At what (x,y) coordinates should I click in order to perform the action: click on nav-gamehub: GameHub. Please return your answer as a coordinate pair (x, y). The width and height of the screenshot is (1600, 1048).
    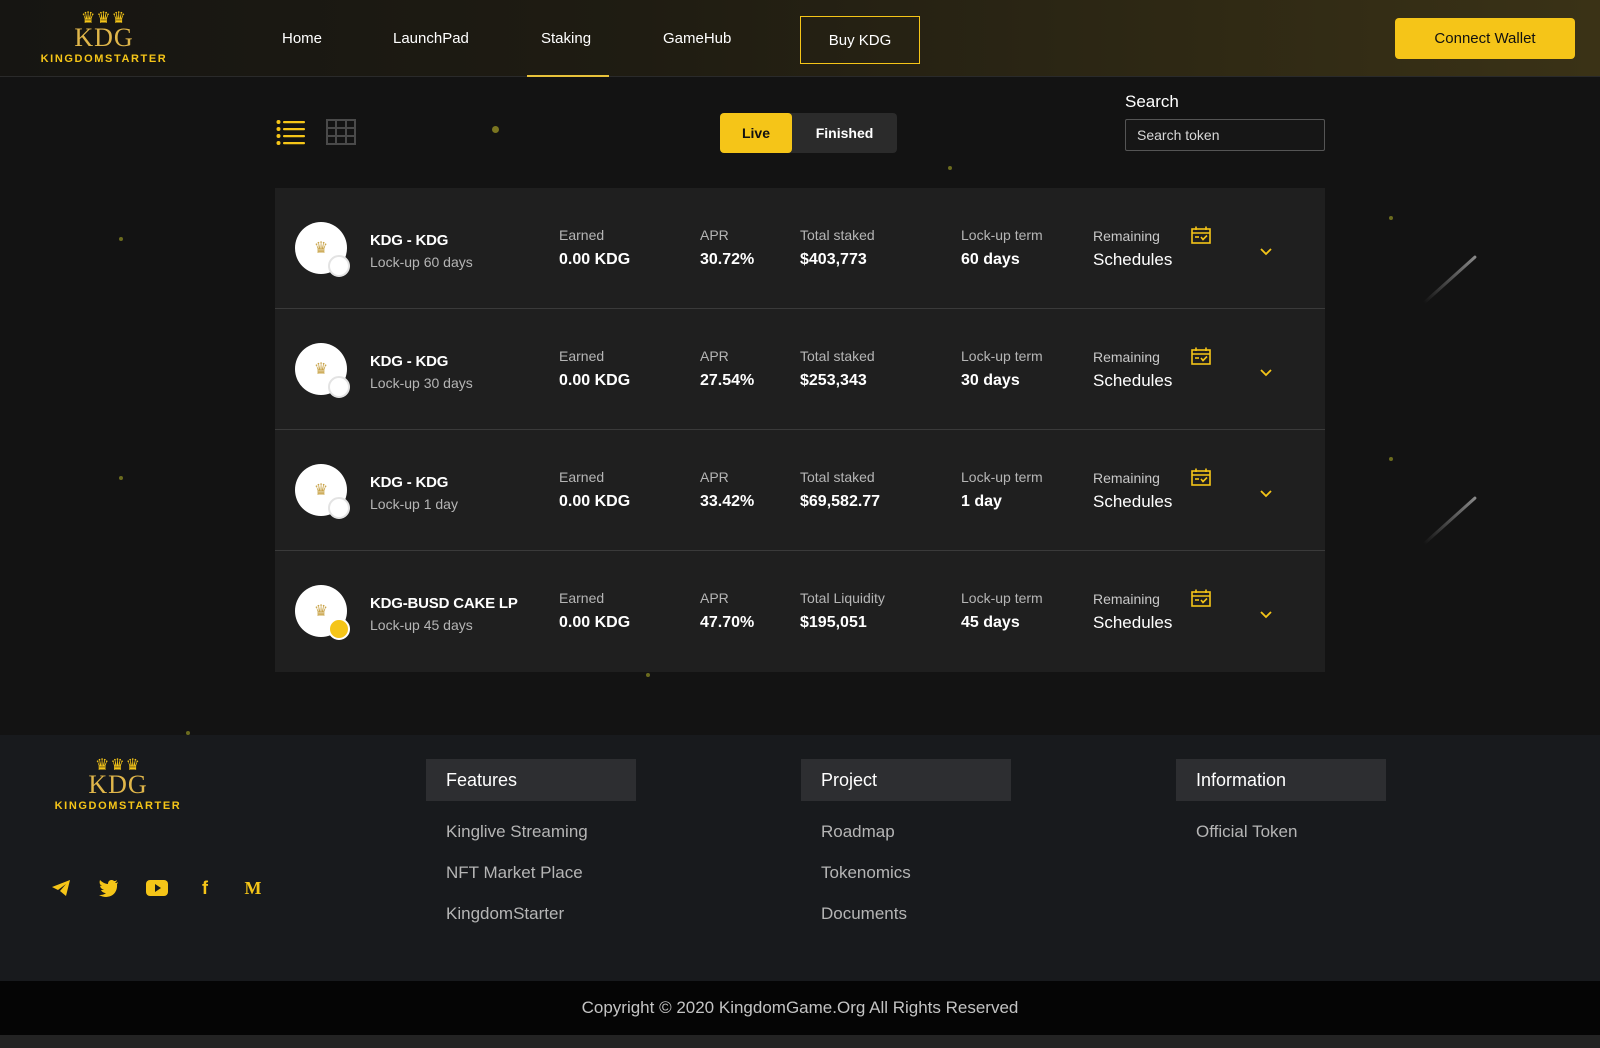
    Looking at the image, I should click on (697, 38).